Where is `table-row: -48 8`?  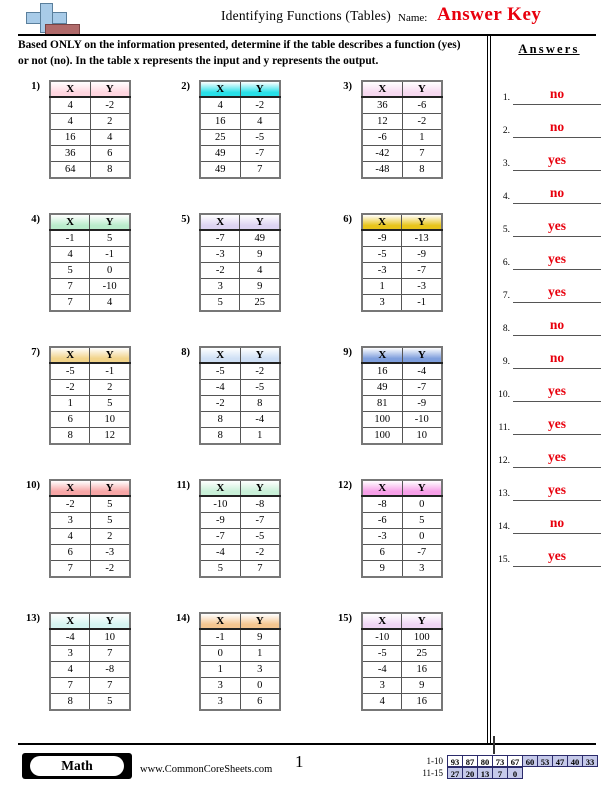 table-row: -48 8 is located at coordinates (402, 170).